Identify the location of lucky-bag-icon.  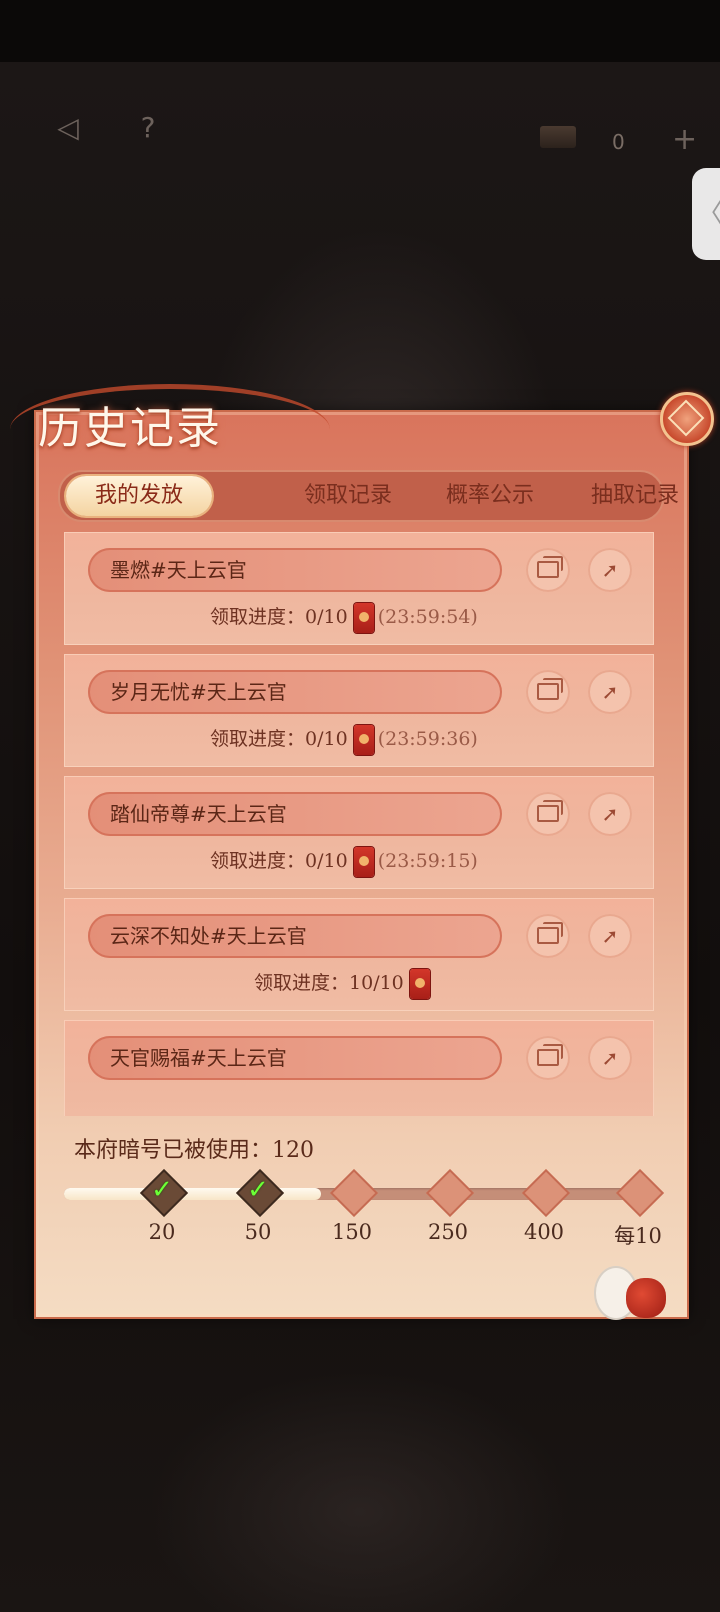
(646, 1298).